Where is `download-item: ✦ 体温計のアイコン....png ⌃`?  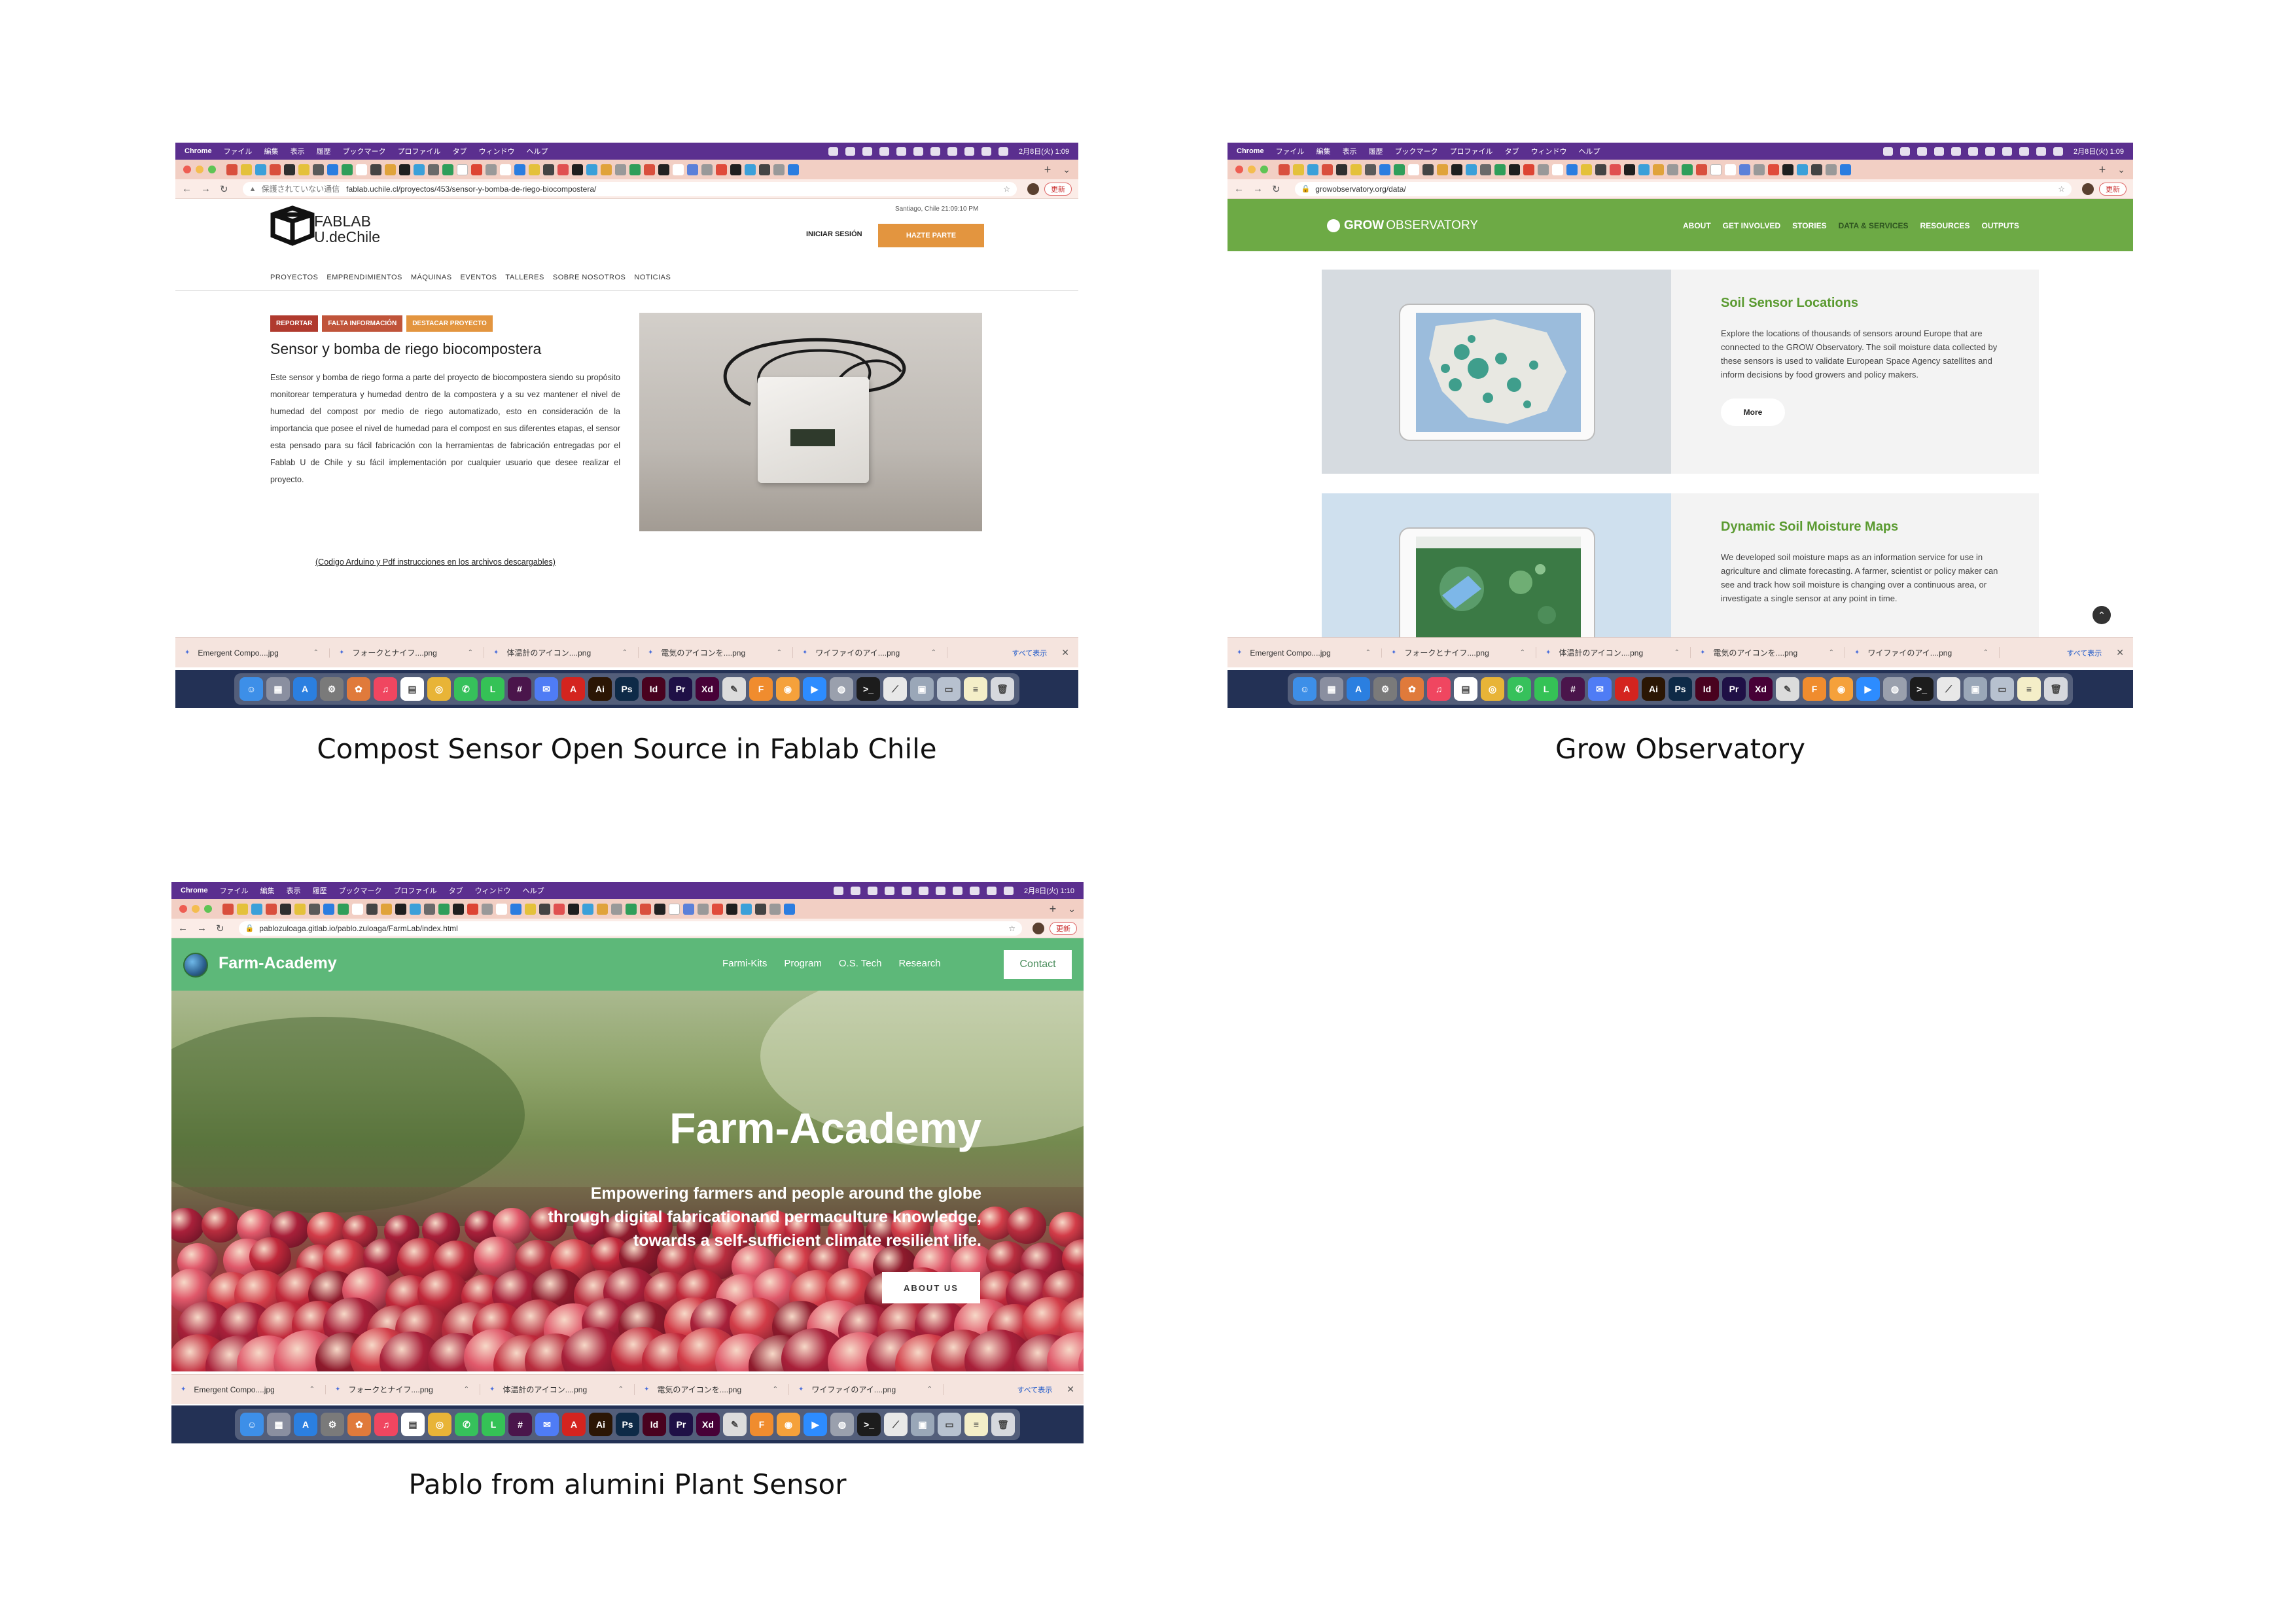
download-item: ✦ 体温計のアイコン....png ⌃ is located at coordinates (566, 652).